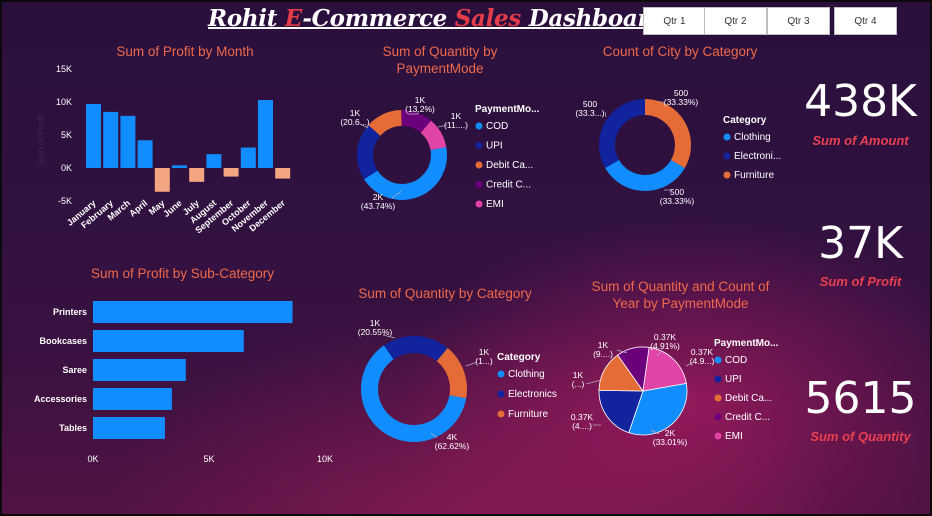 The image size is (932, 516). What do you see at coordinates (526, 374) in the screenshot?
I see `quantity-category-legend-label: Clothing` at bounding box center [526, 374].